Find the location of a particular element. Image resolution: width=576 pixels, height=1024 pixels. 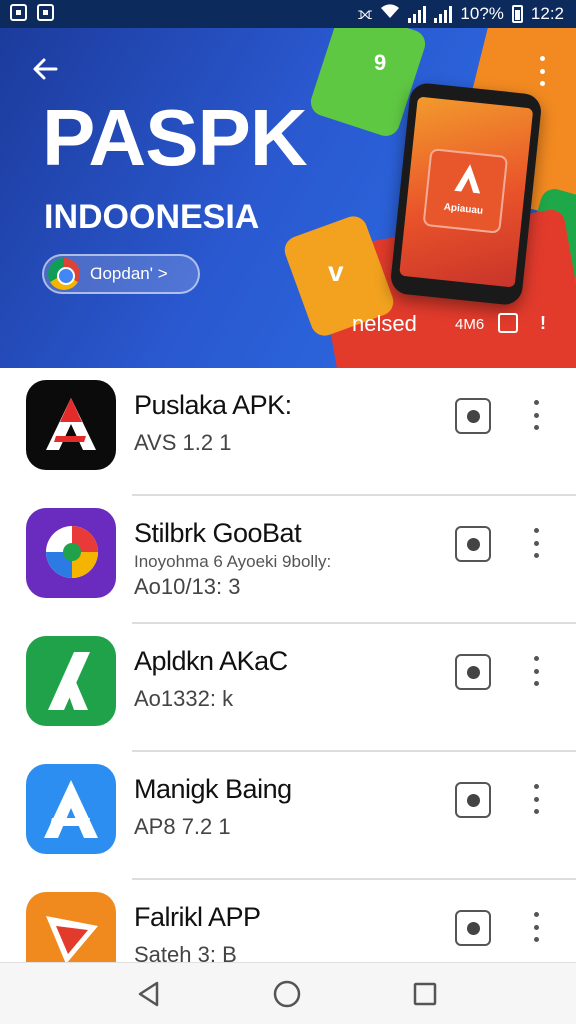

hero-count: 4M6 is located at coordinates (470, 324).